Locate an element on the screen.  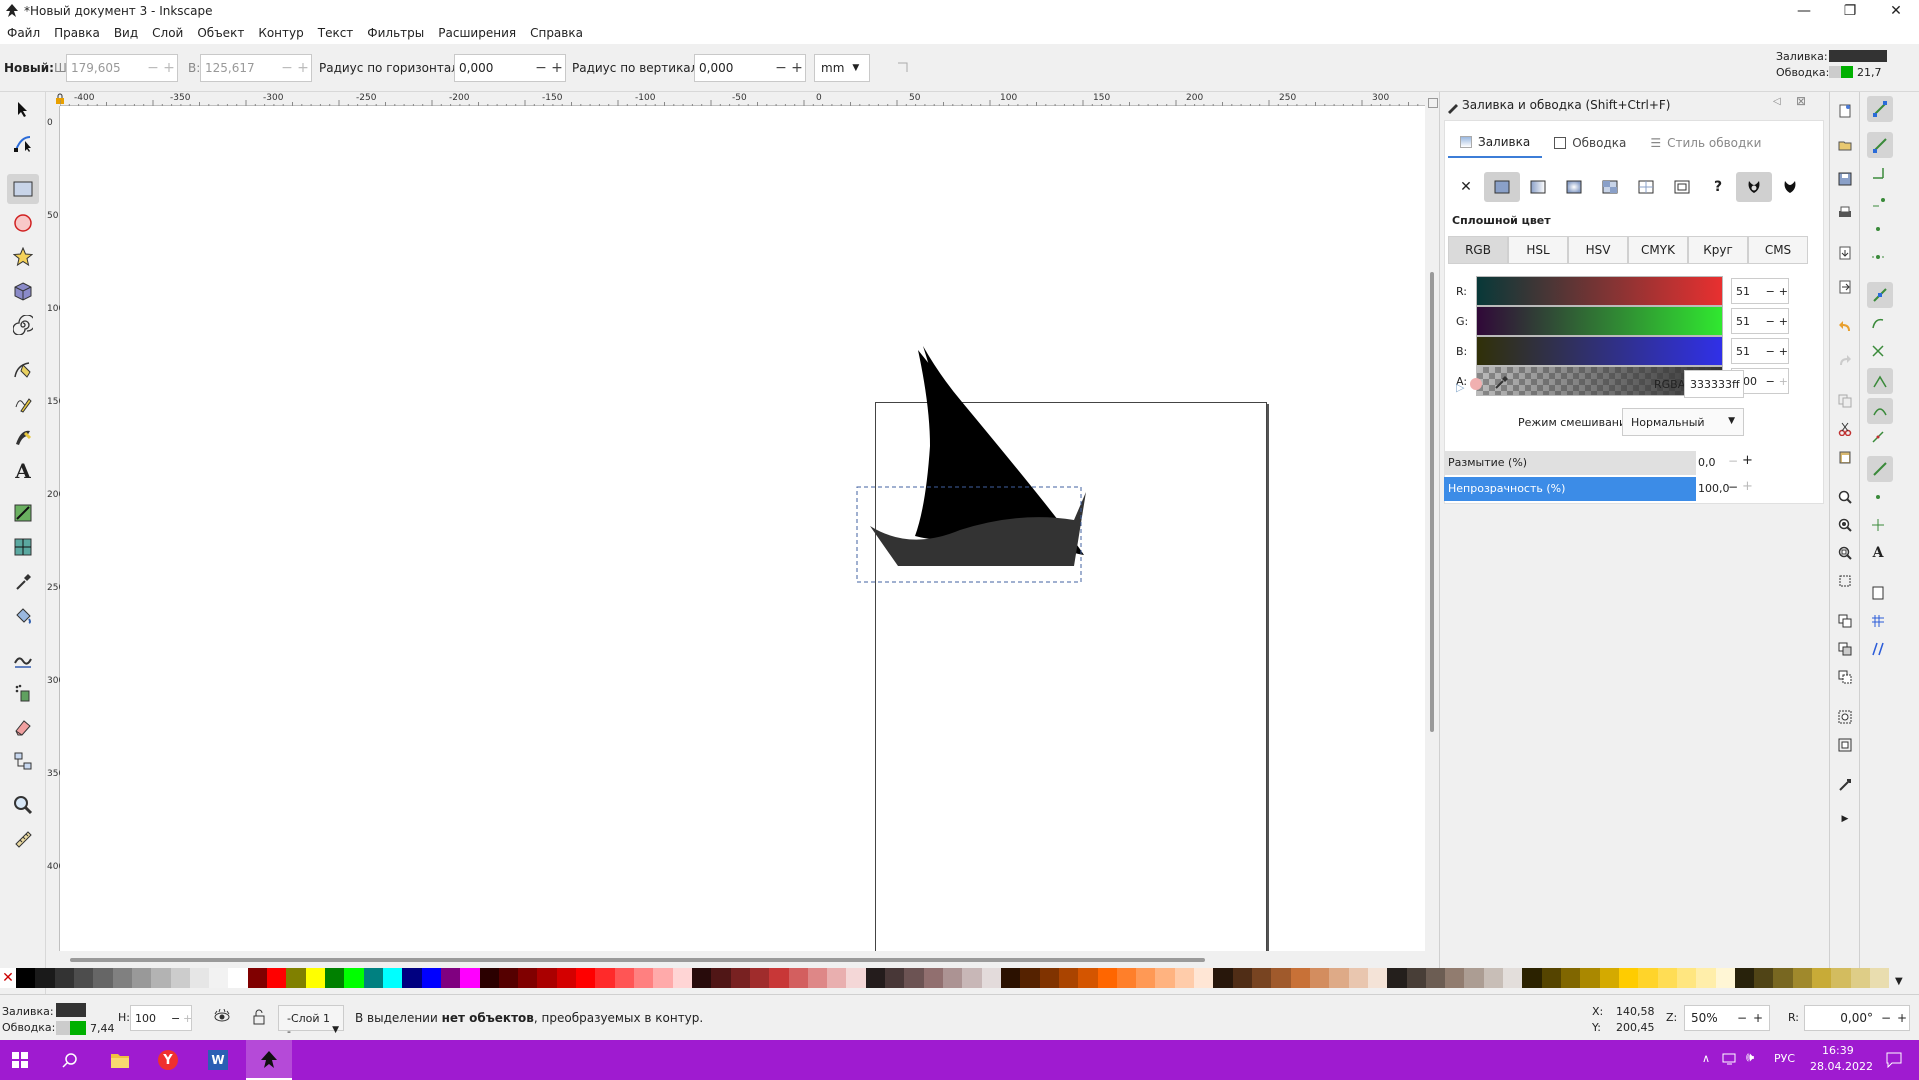
notifications-icon is located at coordinates (1894, 1060).